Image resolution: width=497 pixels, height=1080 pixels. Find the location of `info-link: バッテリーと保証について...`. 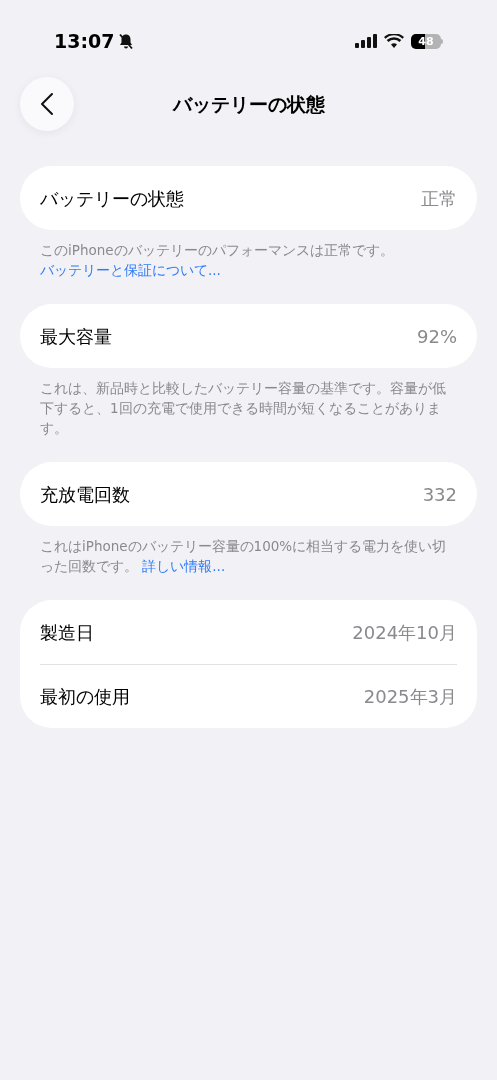

info-link: バッテリーと保証について... is located at coordinates (130, 270).